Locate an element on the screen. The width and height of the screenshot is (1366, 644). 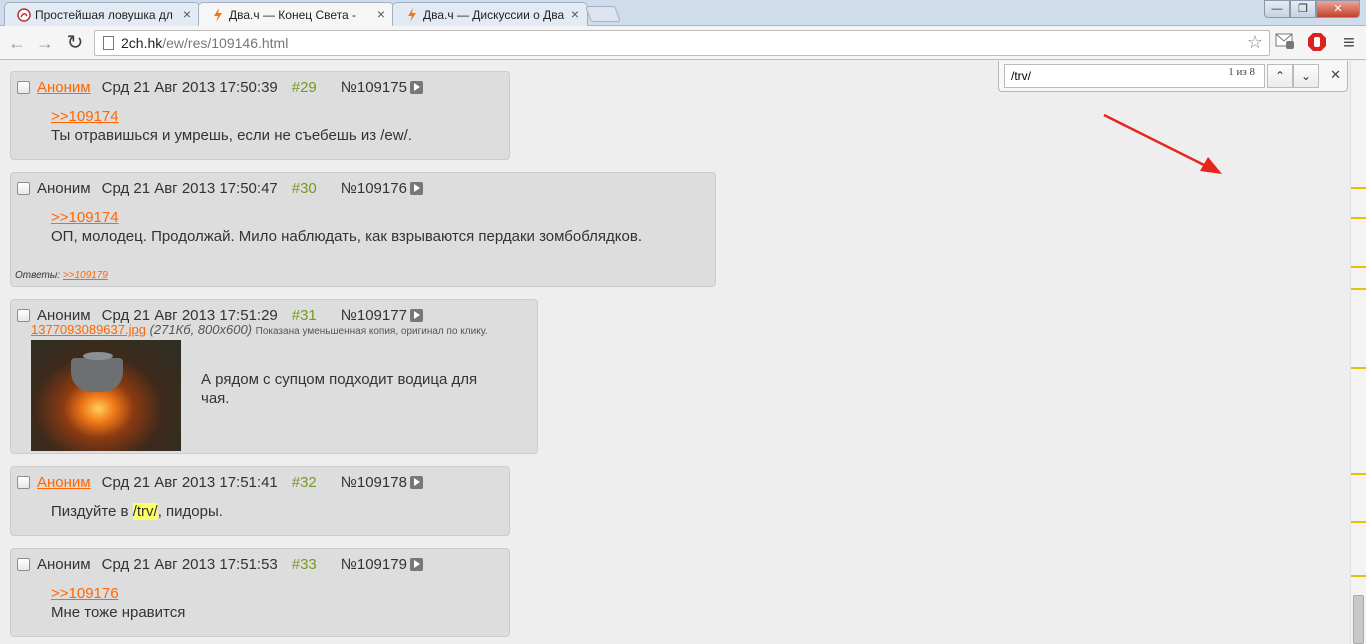
minimize-button: — is located at coordinates (1277, 9).